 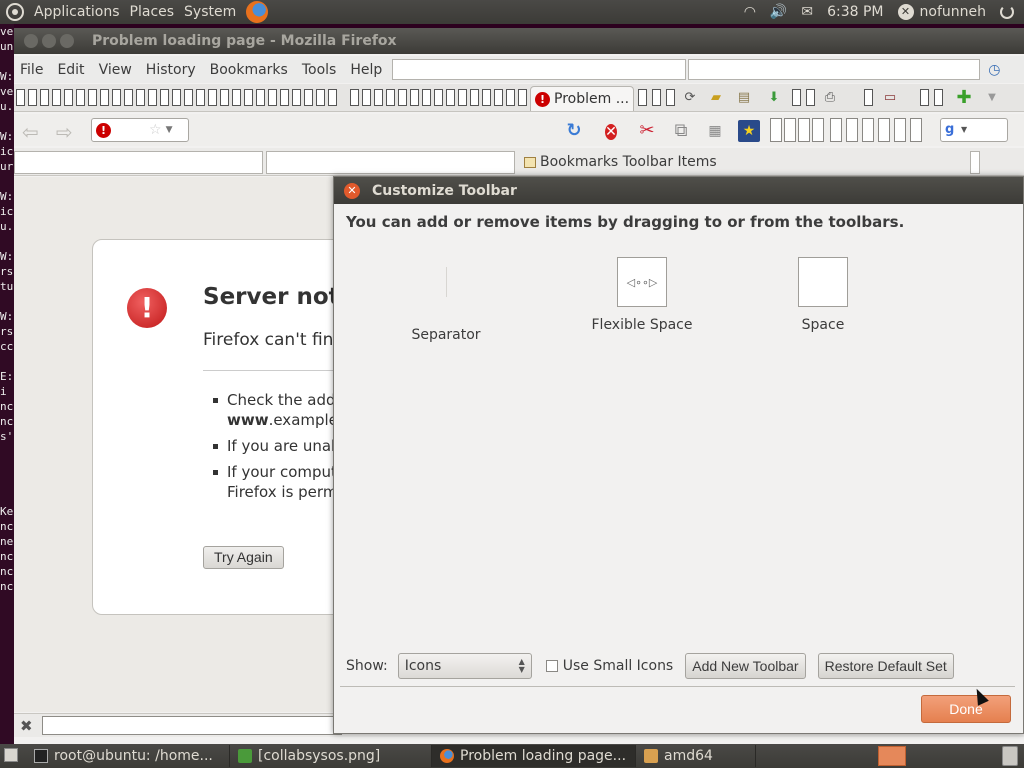 What do you see at coordinates (331, 756) in the screenshot?
I see `taskbar-item-image: [collabsysos.png]` at bounding box center [331, 756].